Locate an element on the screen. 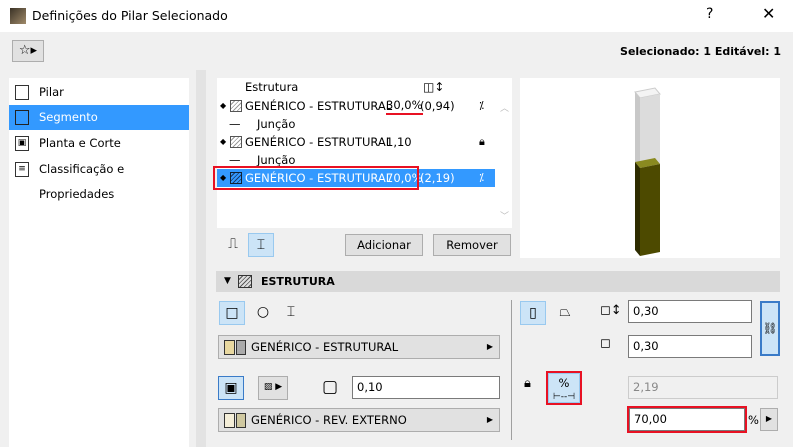  chain-link-icon: ⛓︎ is located at coordinates (770, 328).